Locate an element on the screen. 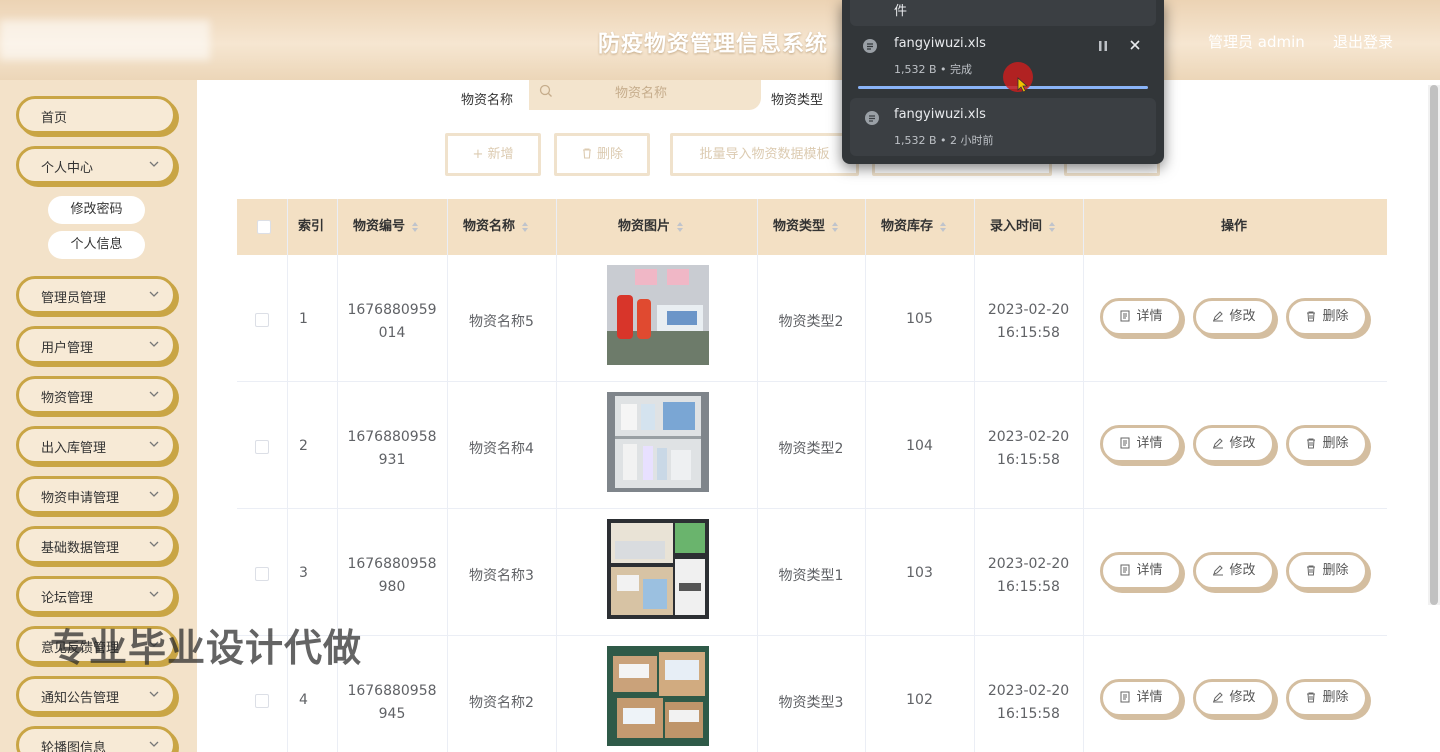  row-stock: 102 is located at coordinates (919, 700).